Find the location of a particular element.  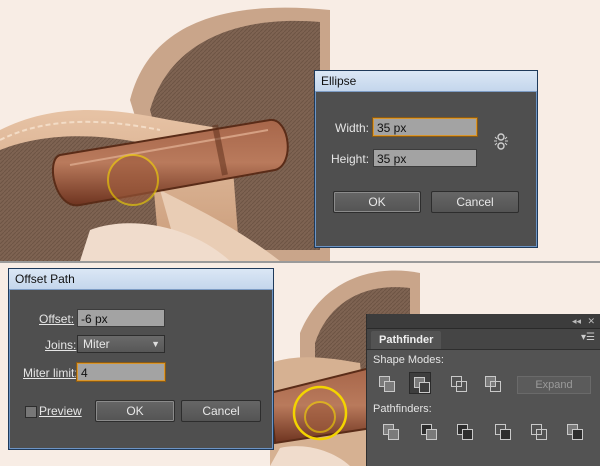

expand-button: Expand is located at coordinates (554, 385).